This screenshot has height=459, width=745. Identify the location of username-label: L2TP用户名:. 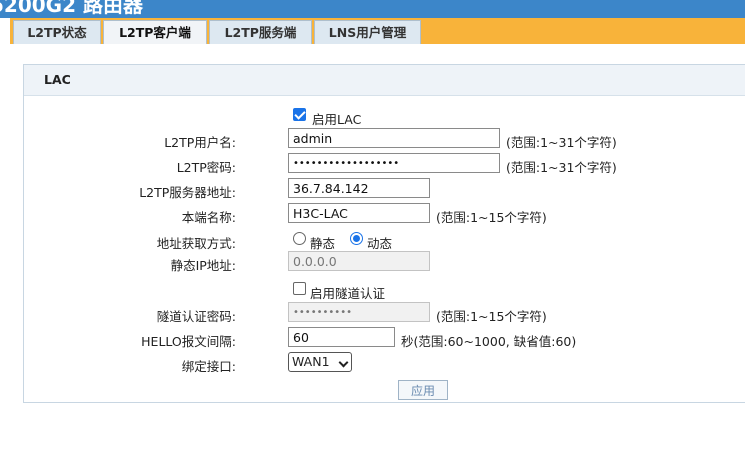
(200, 142).